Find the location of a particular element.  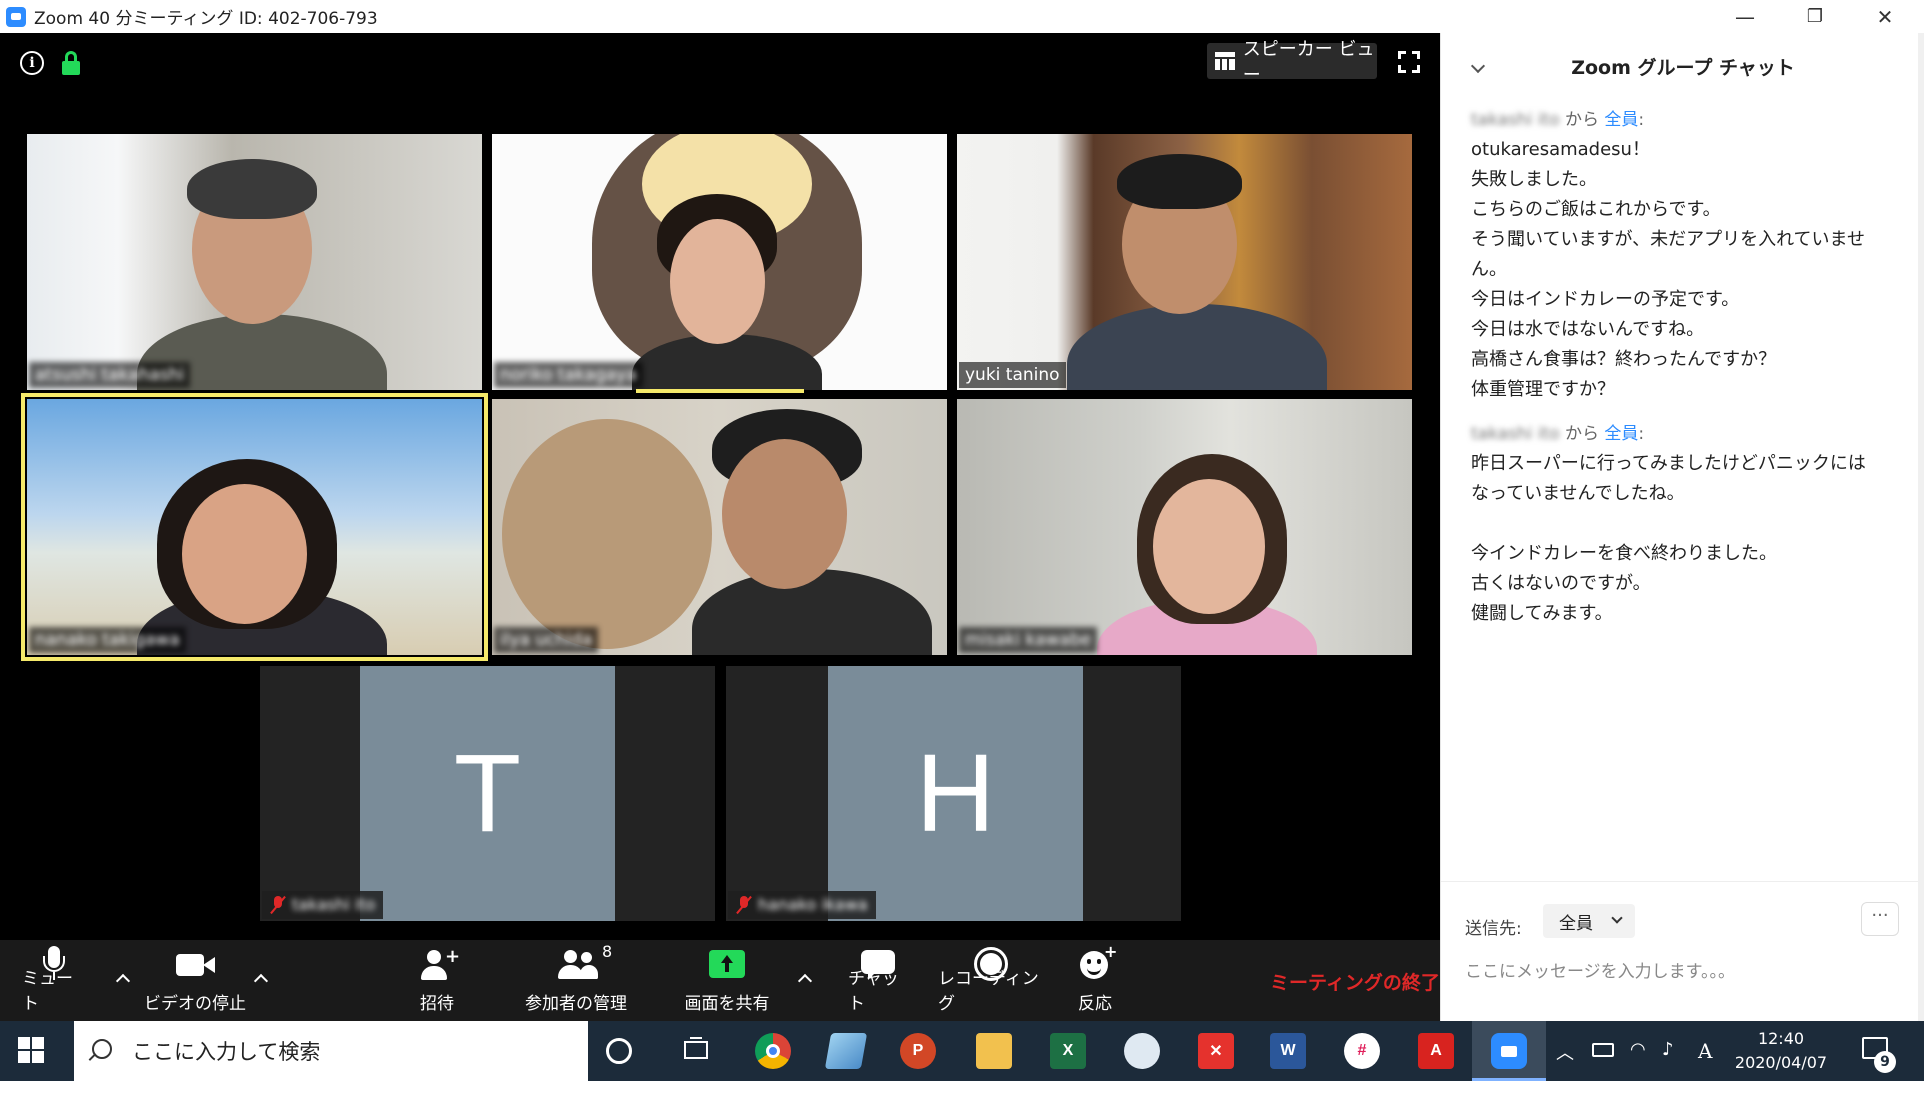

recording-button: レコーディング is located at coordinates (991, 981).